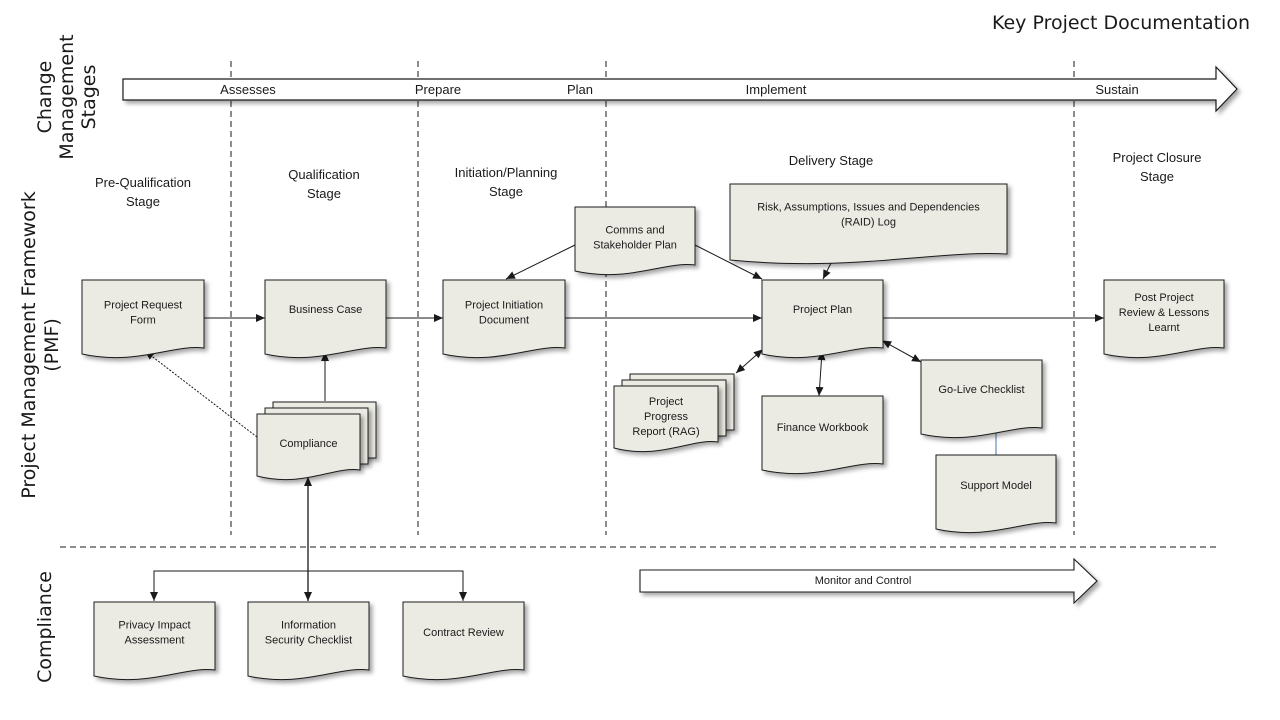 The height and width of the screenshot is (720, 1280). I want to click on pmf-stage-label: Project Closure, so click(1157, 157).